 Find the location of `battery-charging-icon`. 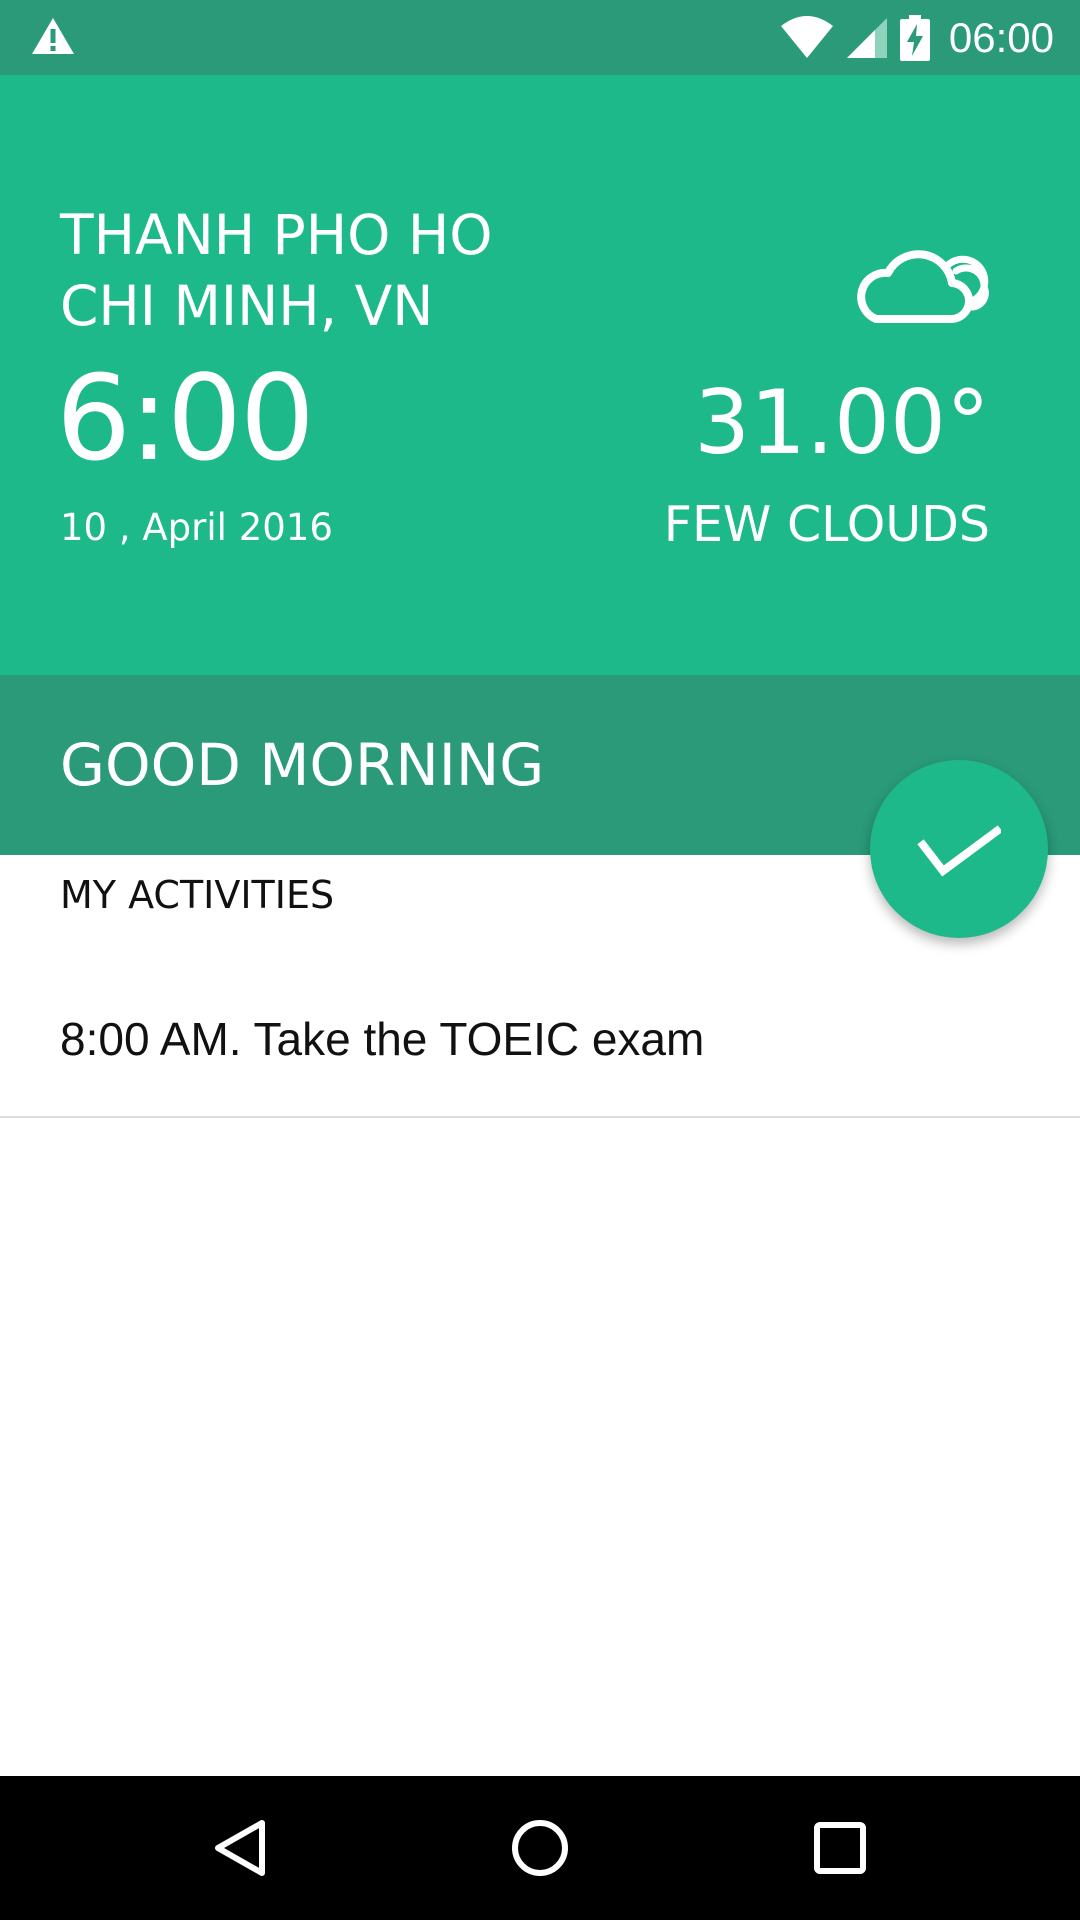

battery-charging-icon is located at coordinates (914, 37).